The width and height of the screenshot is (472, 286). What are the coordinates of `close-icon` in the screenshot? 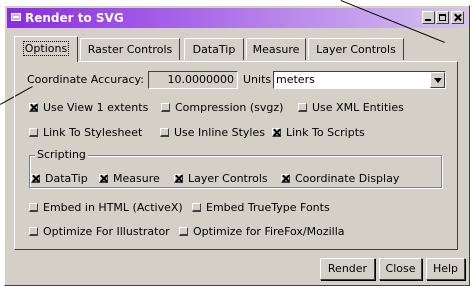 It's located at (457, 17).